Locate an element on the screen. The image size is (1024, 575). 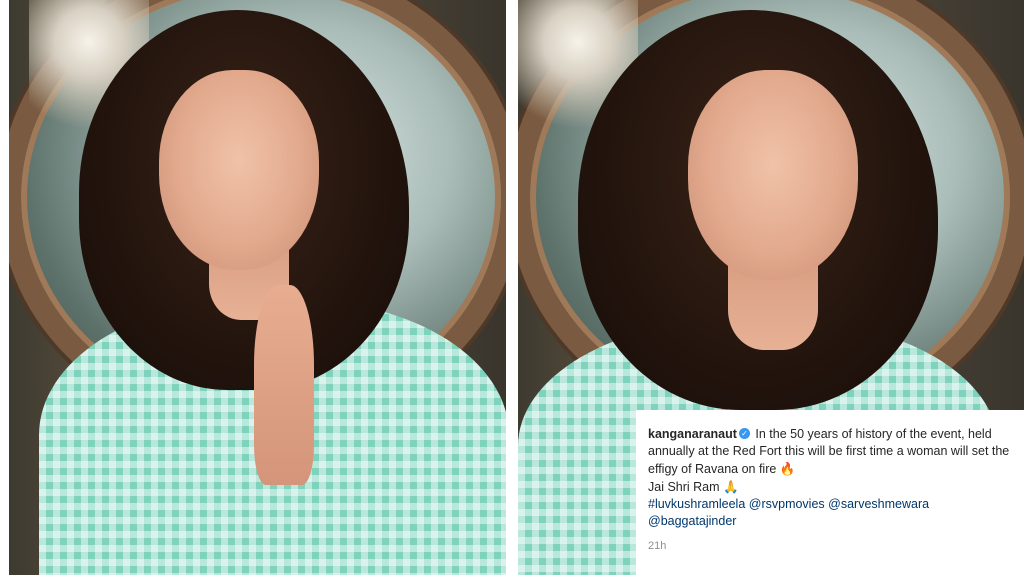
mention-link: @rsvpmovies is located at coordinates (787, 504).